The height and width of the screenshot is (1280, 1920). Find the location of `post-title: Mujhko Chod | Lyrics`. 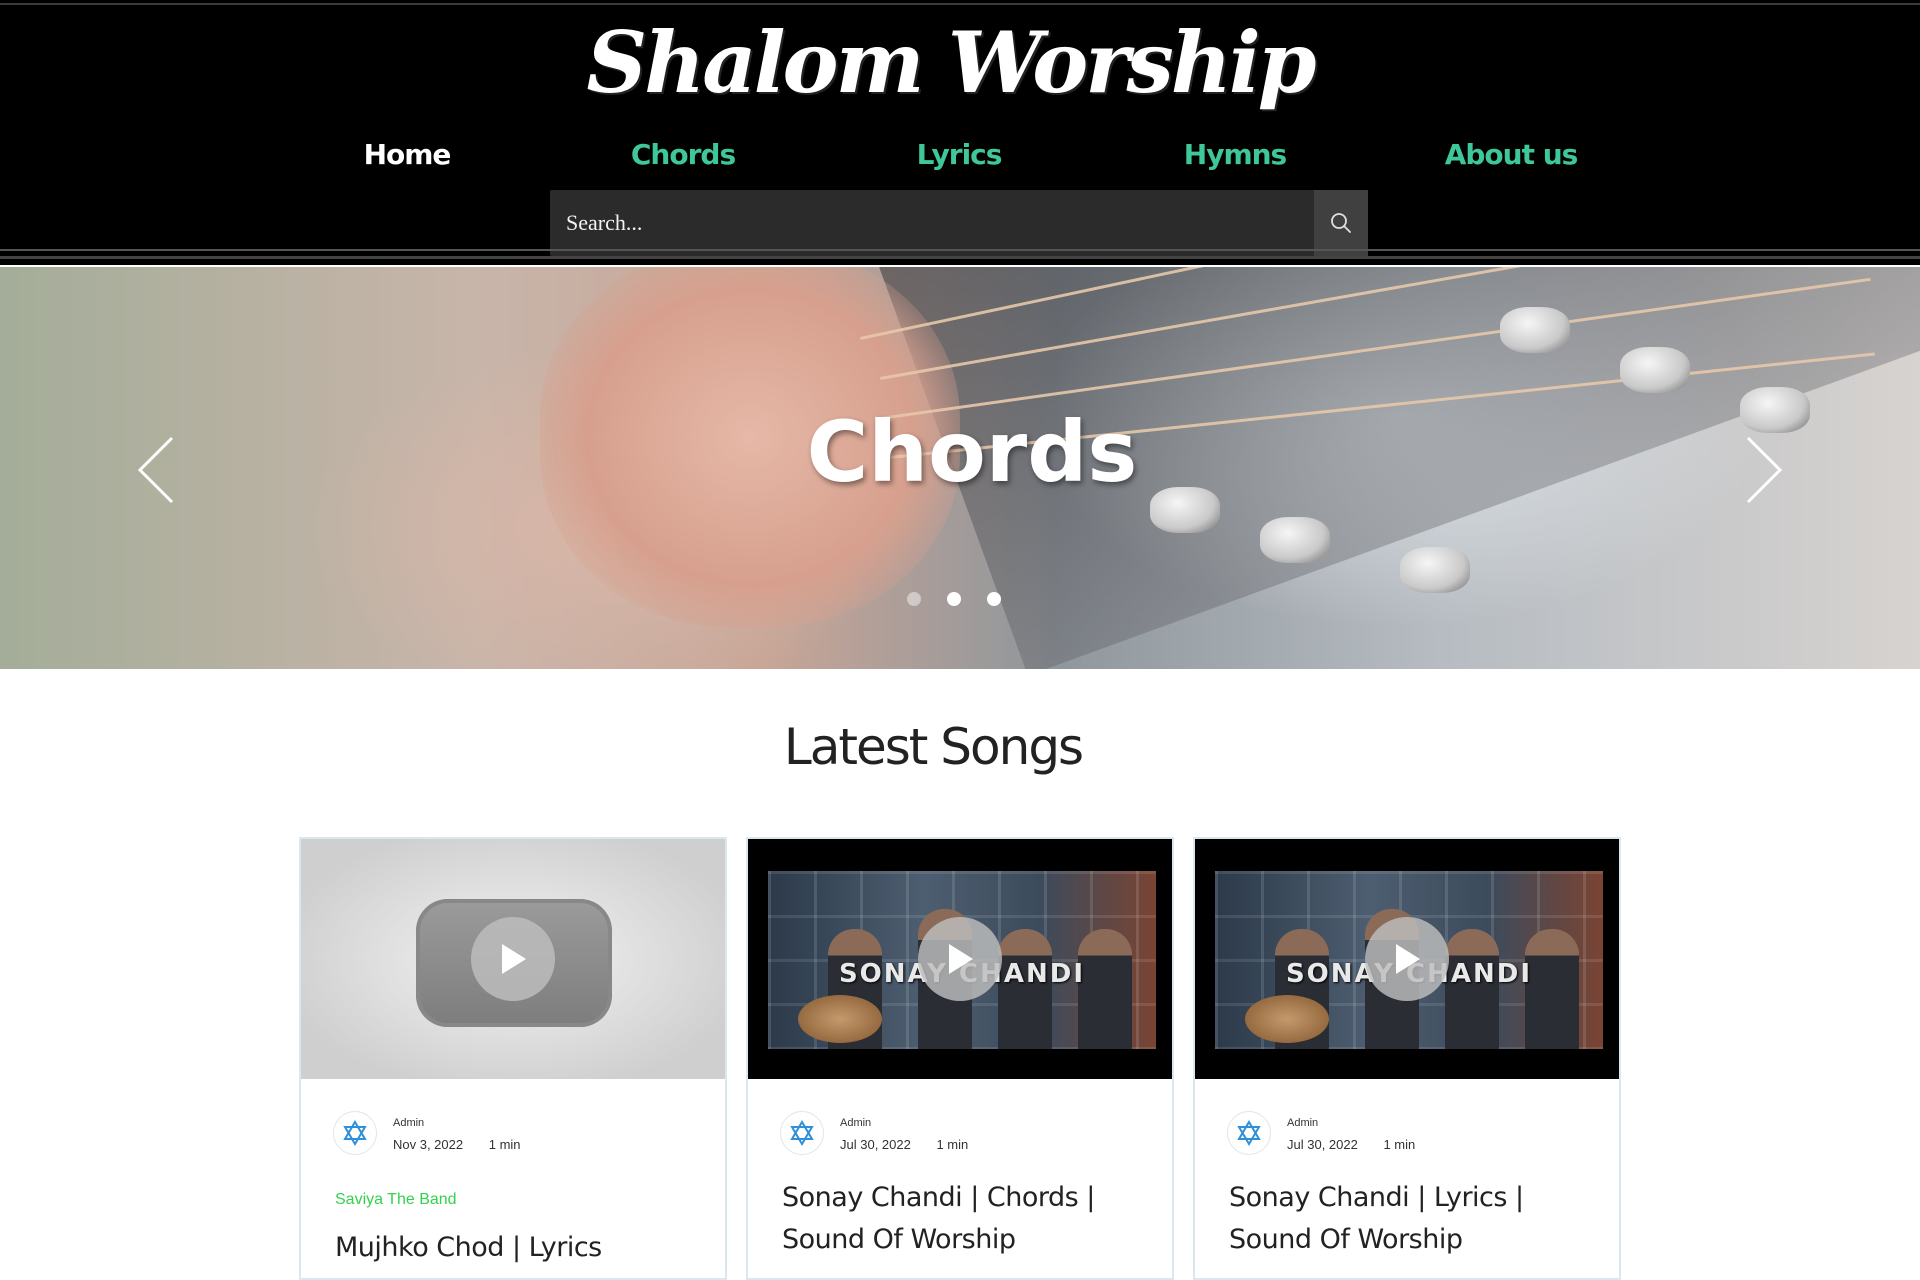

post-title: Mujhko Chod | Lyrics is located at coordinates (520, 1248).